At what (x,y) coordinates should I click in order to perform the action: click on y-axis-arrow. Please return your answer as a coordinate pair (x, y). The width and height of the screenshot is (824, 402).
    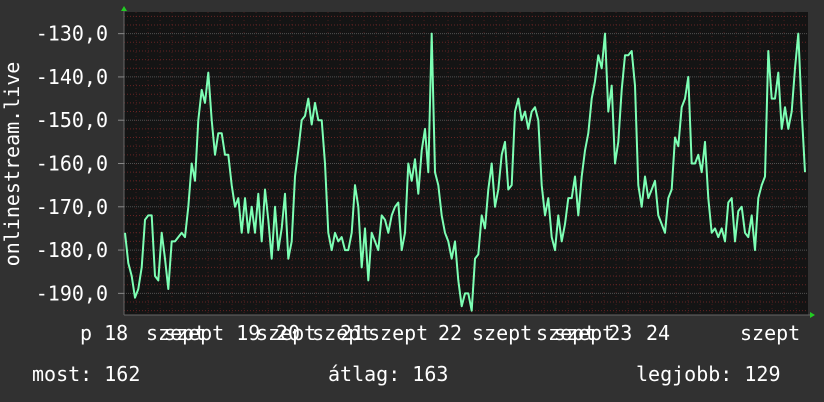
    Looking at the image, I should click on (124, 8).